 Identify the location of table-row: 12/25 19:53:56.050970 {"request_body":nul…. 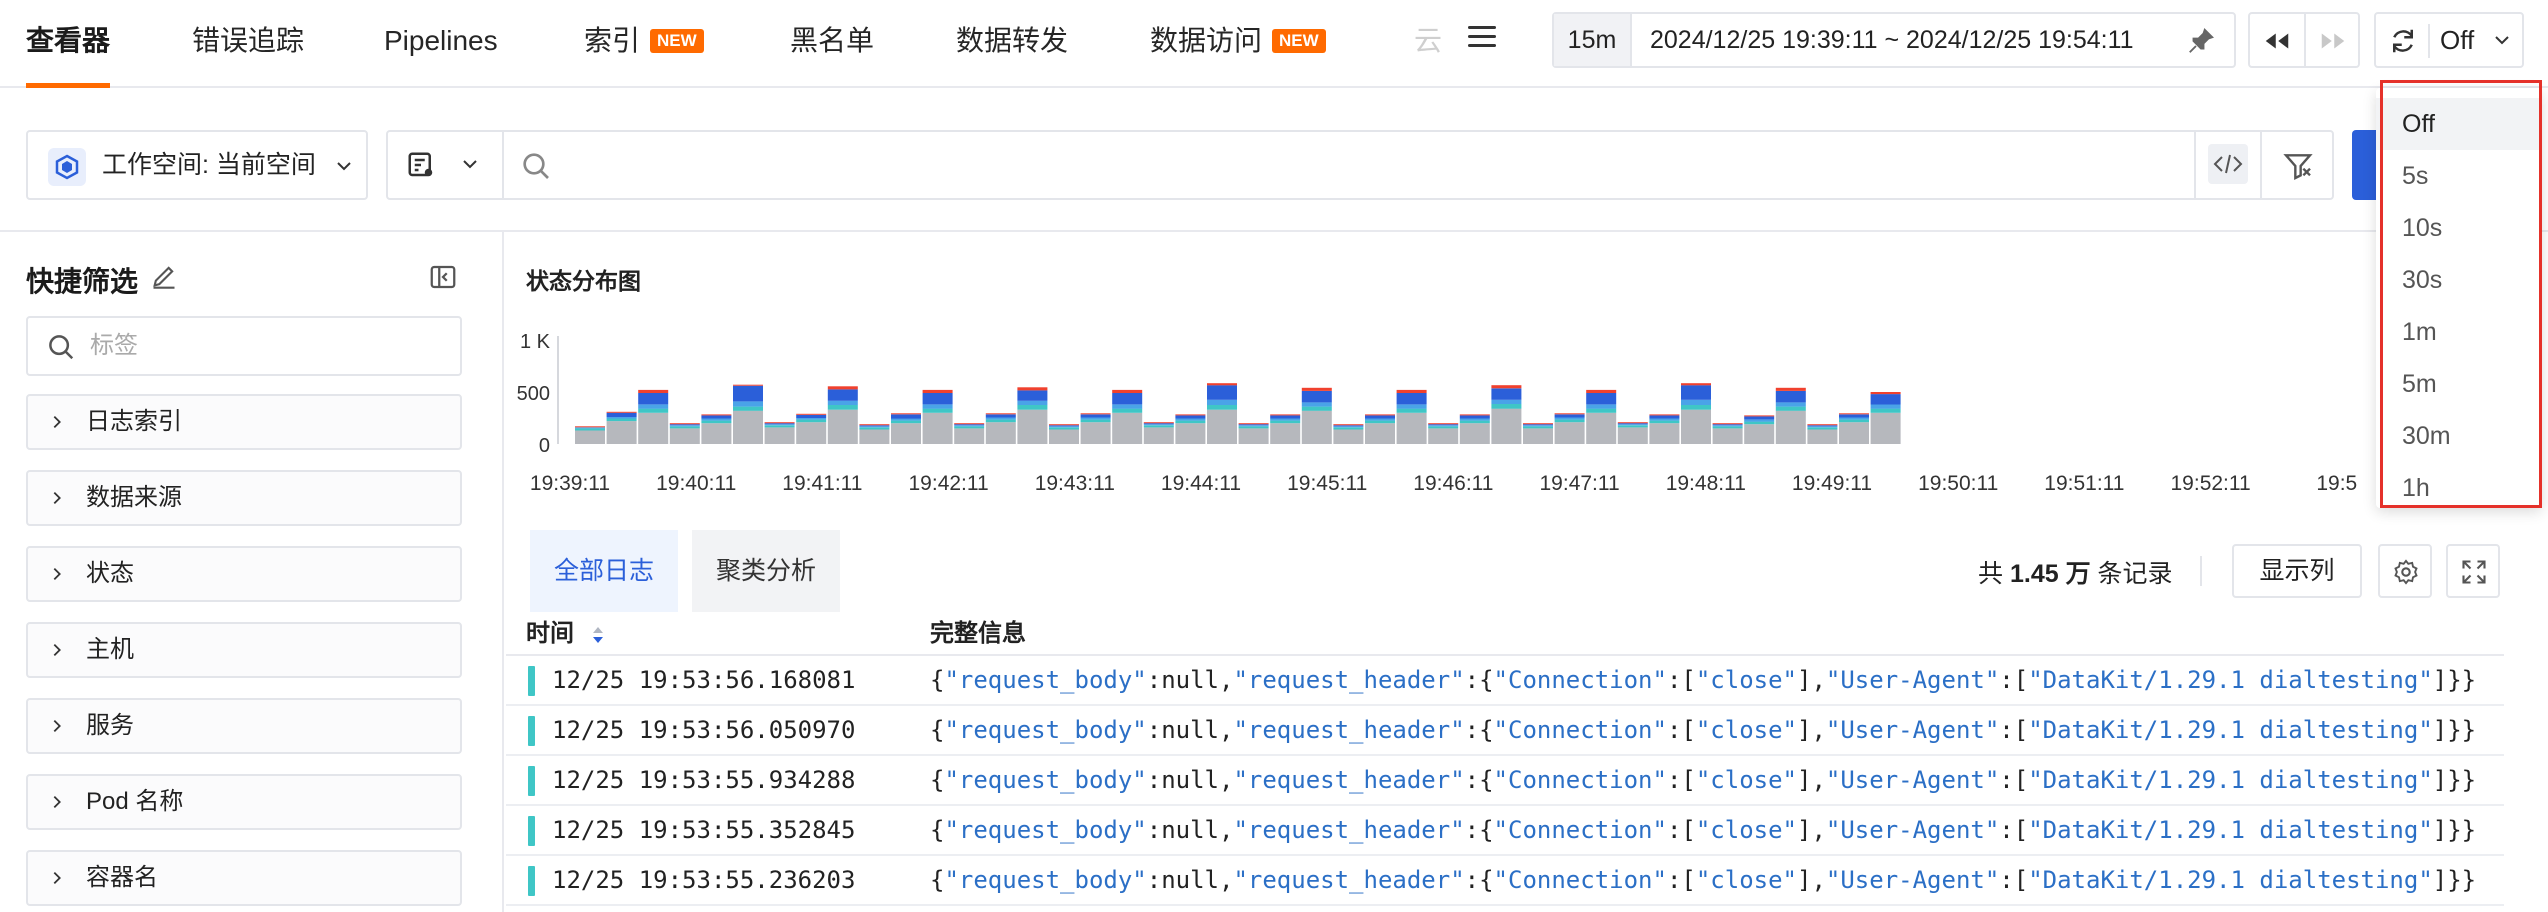
(1505, 731).